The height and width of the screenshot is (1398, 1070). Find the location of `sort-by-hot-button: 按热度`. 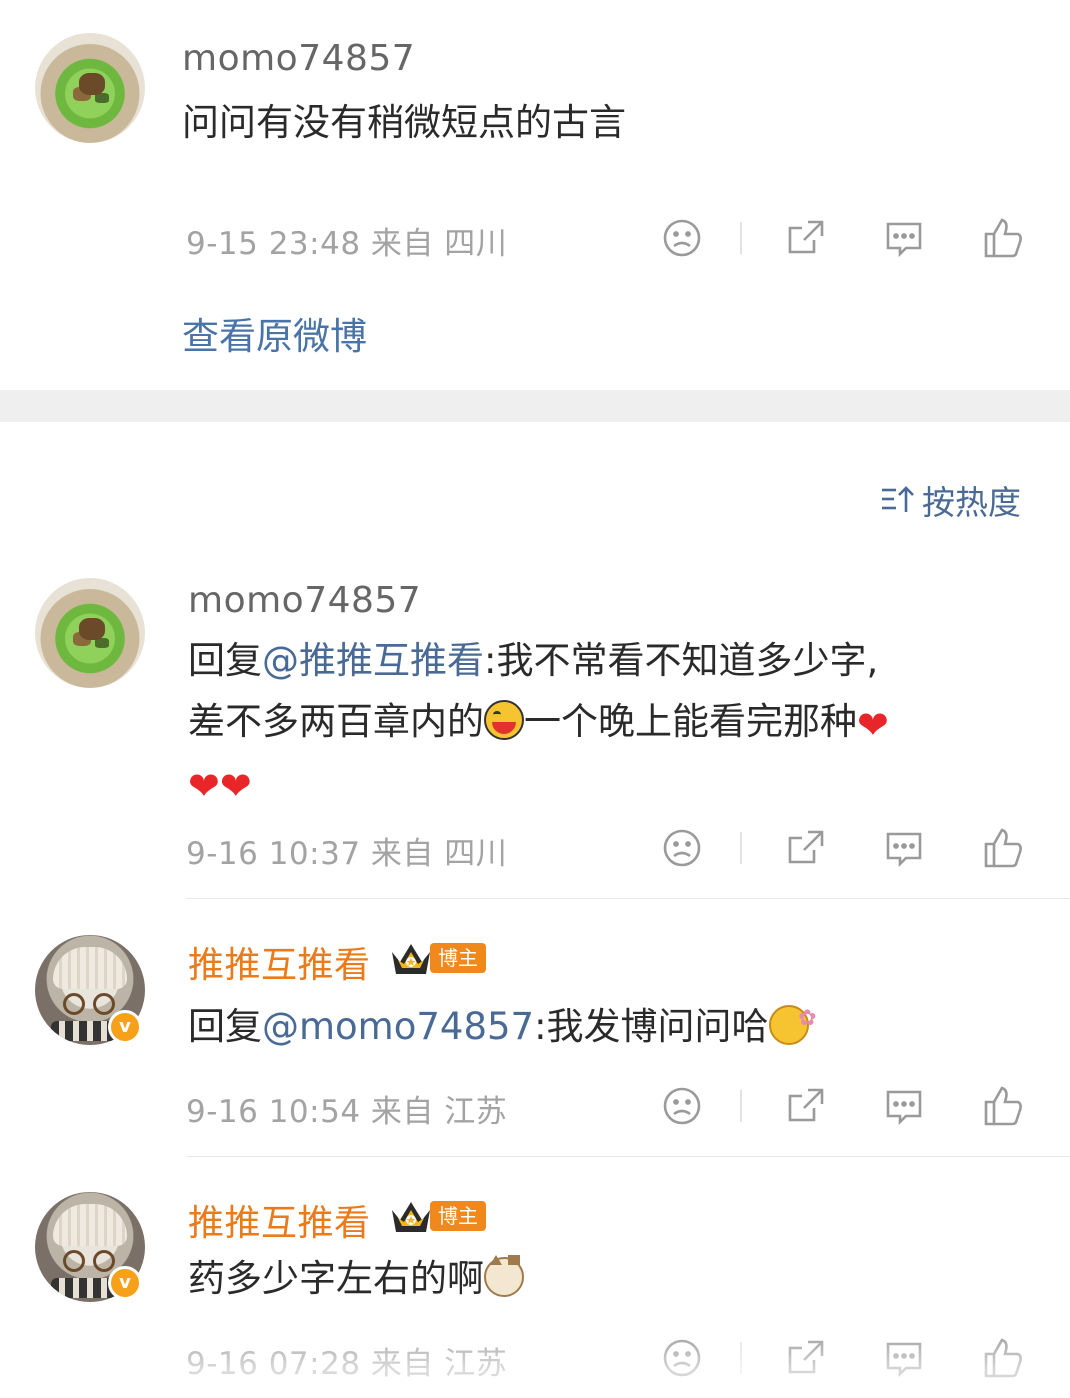

sort-by-hot-button: 按热度 is located at coordinates (950, 500).